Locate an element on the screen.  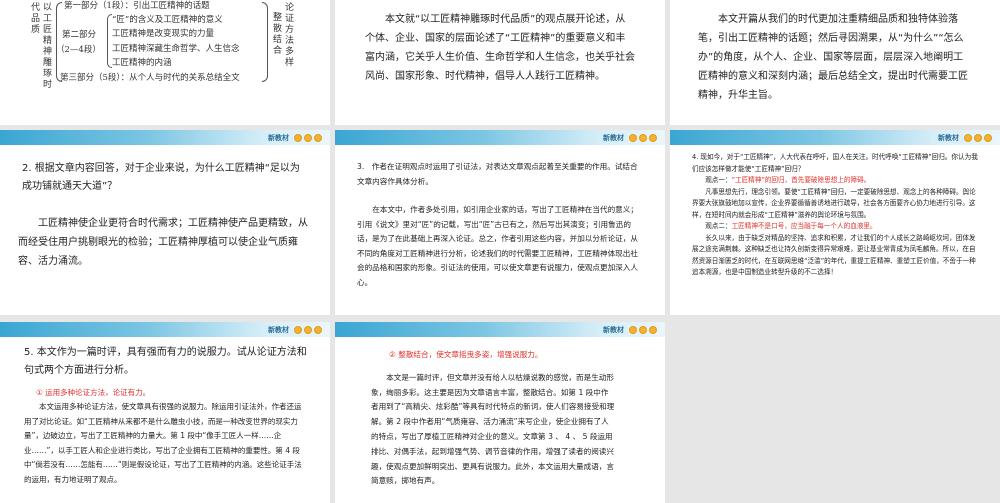
part3: 第三部分（5段）：从个人与时代的关系总结全文 is located at coordinates (150, 78).